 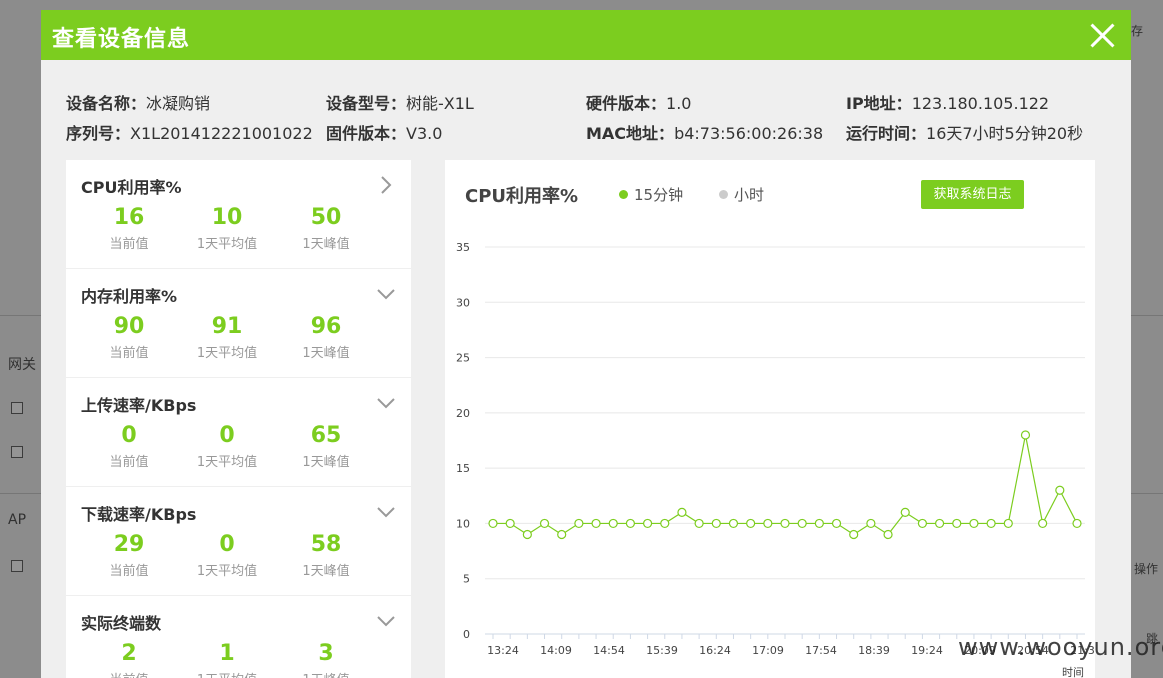 I want to click on x-tick-label: 13:24, so click(x=503, y=650).